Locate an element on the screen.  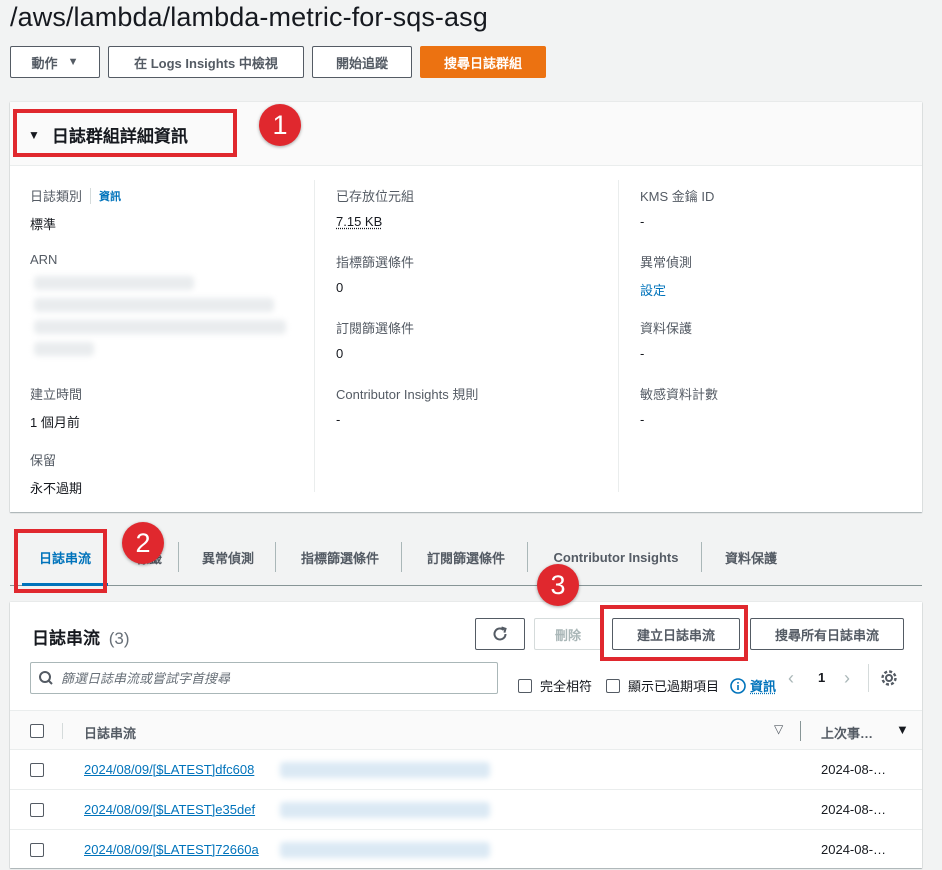
log-stream-link: 2024/08/09/[$LATEST]72660a is located at coordinates (171, 849).